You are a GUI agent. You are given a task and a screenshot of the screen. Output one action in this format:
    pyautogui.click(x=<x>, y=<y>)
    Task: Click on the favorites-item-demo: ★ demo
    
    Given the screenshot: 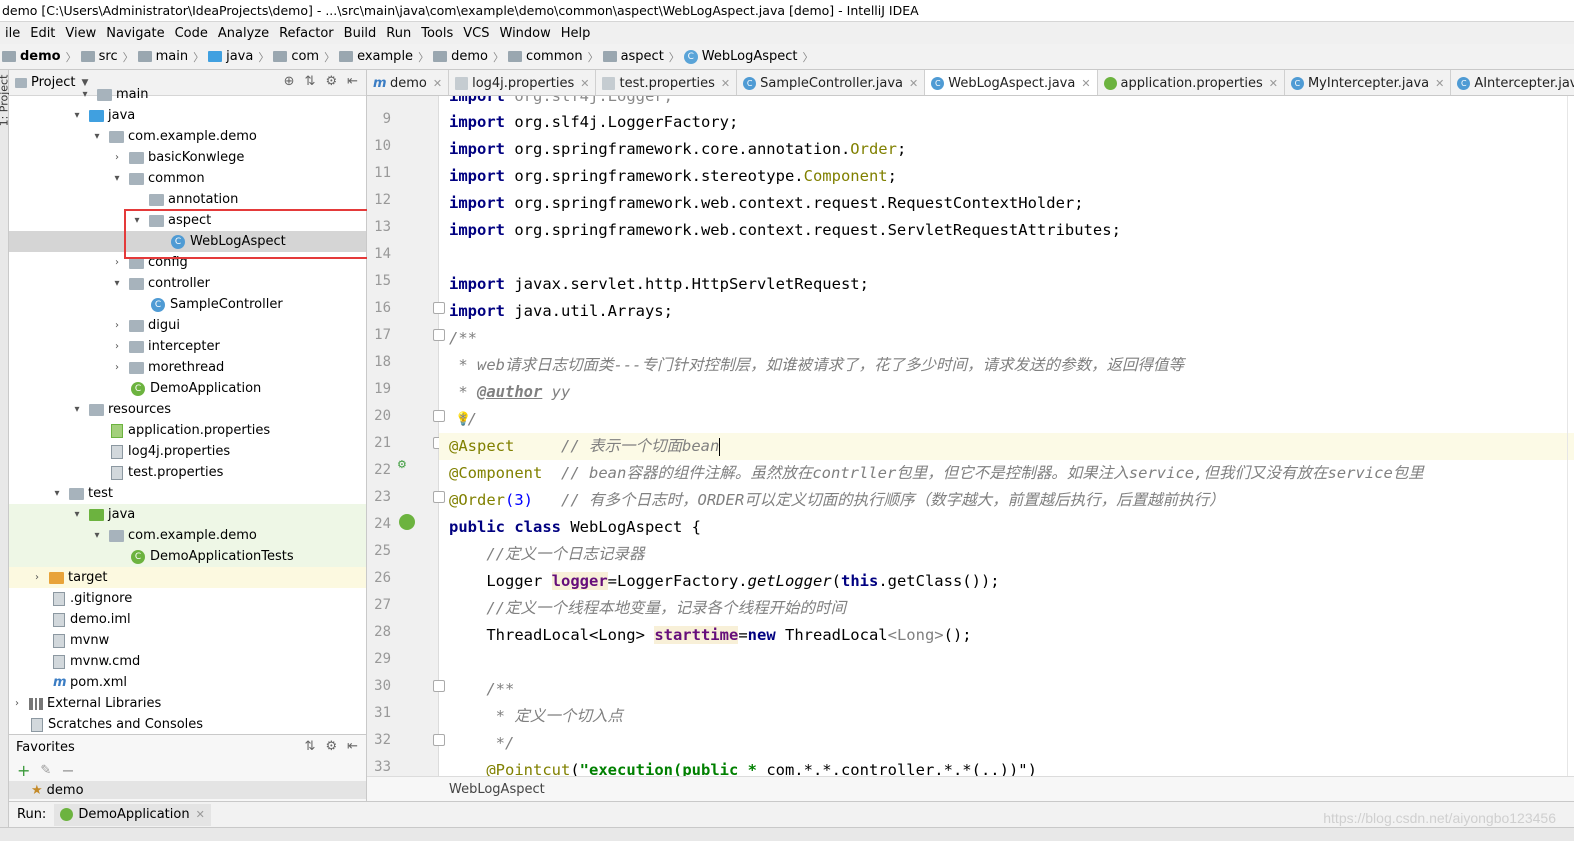 What is the action you would take?
    pyautogui.click(x=187, y=790)
    